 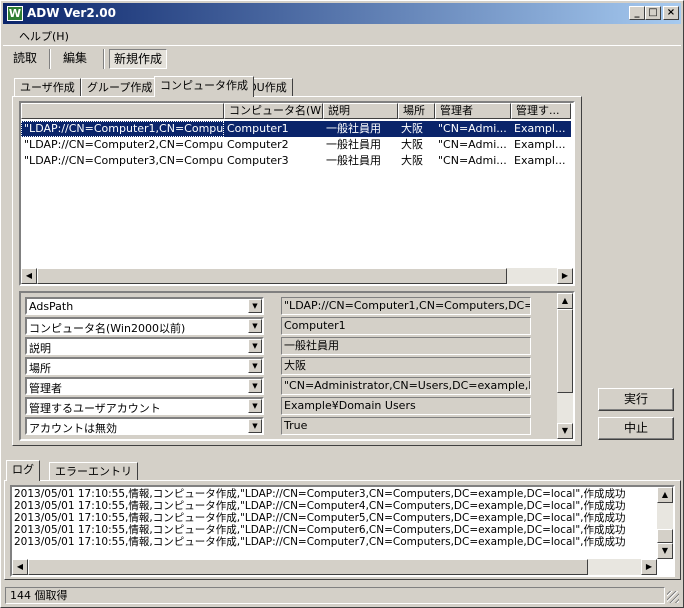 What do you see at coordinates (144, 346) in the screenshot?
I see `field-select: 説明 ▼` at bounding box center [144, 346].